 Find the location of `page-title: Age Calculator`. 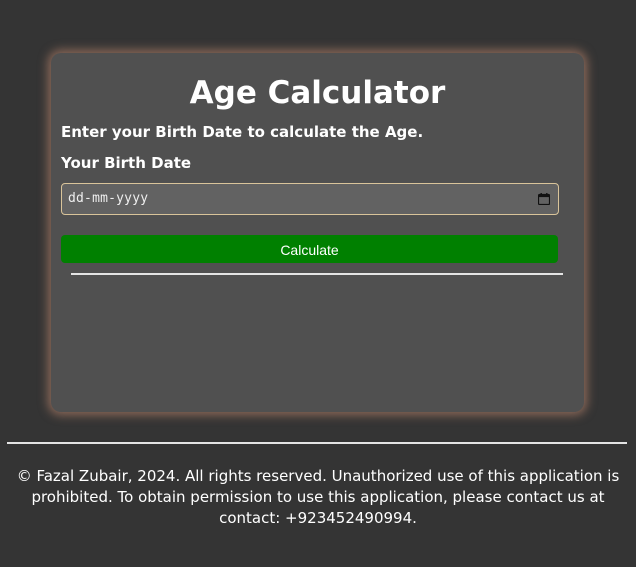

page-title: Age Calculator is located at coordinates (317, 93).